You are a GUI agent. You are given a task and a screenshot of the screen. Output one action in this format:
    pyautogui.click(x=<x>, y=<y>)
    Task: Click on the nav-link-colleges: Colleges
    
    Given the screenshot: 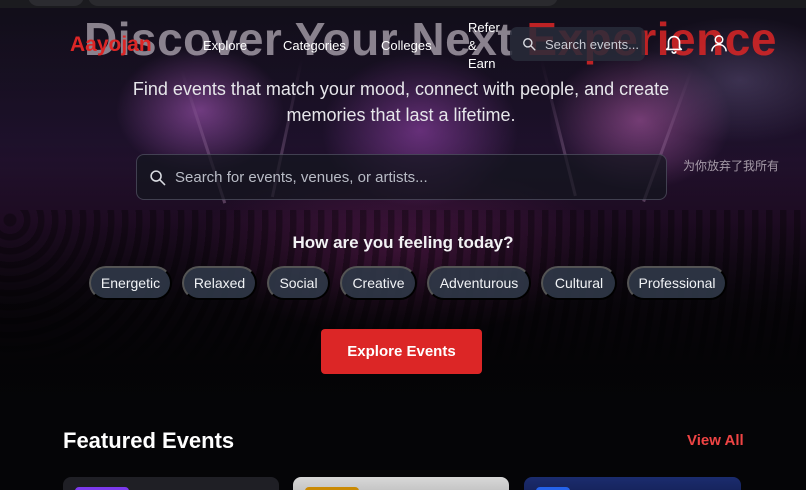 What is the action you would take?
    pyautogui.click(x=406, y=45)
    